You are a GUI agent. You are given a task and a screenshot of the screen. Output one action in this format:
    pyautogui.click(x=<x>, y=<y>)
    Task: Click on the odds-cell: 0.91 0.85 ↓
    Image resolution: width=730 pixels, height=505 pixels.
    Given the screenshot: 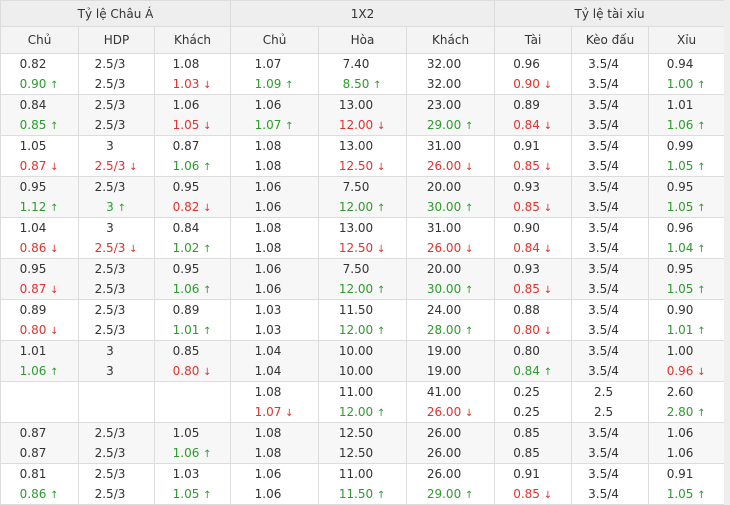 What is the action you would take?
    pyautogui.click(x=533, y=156)
    